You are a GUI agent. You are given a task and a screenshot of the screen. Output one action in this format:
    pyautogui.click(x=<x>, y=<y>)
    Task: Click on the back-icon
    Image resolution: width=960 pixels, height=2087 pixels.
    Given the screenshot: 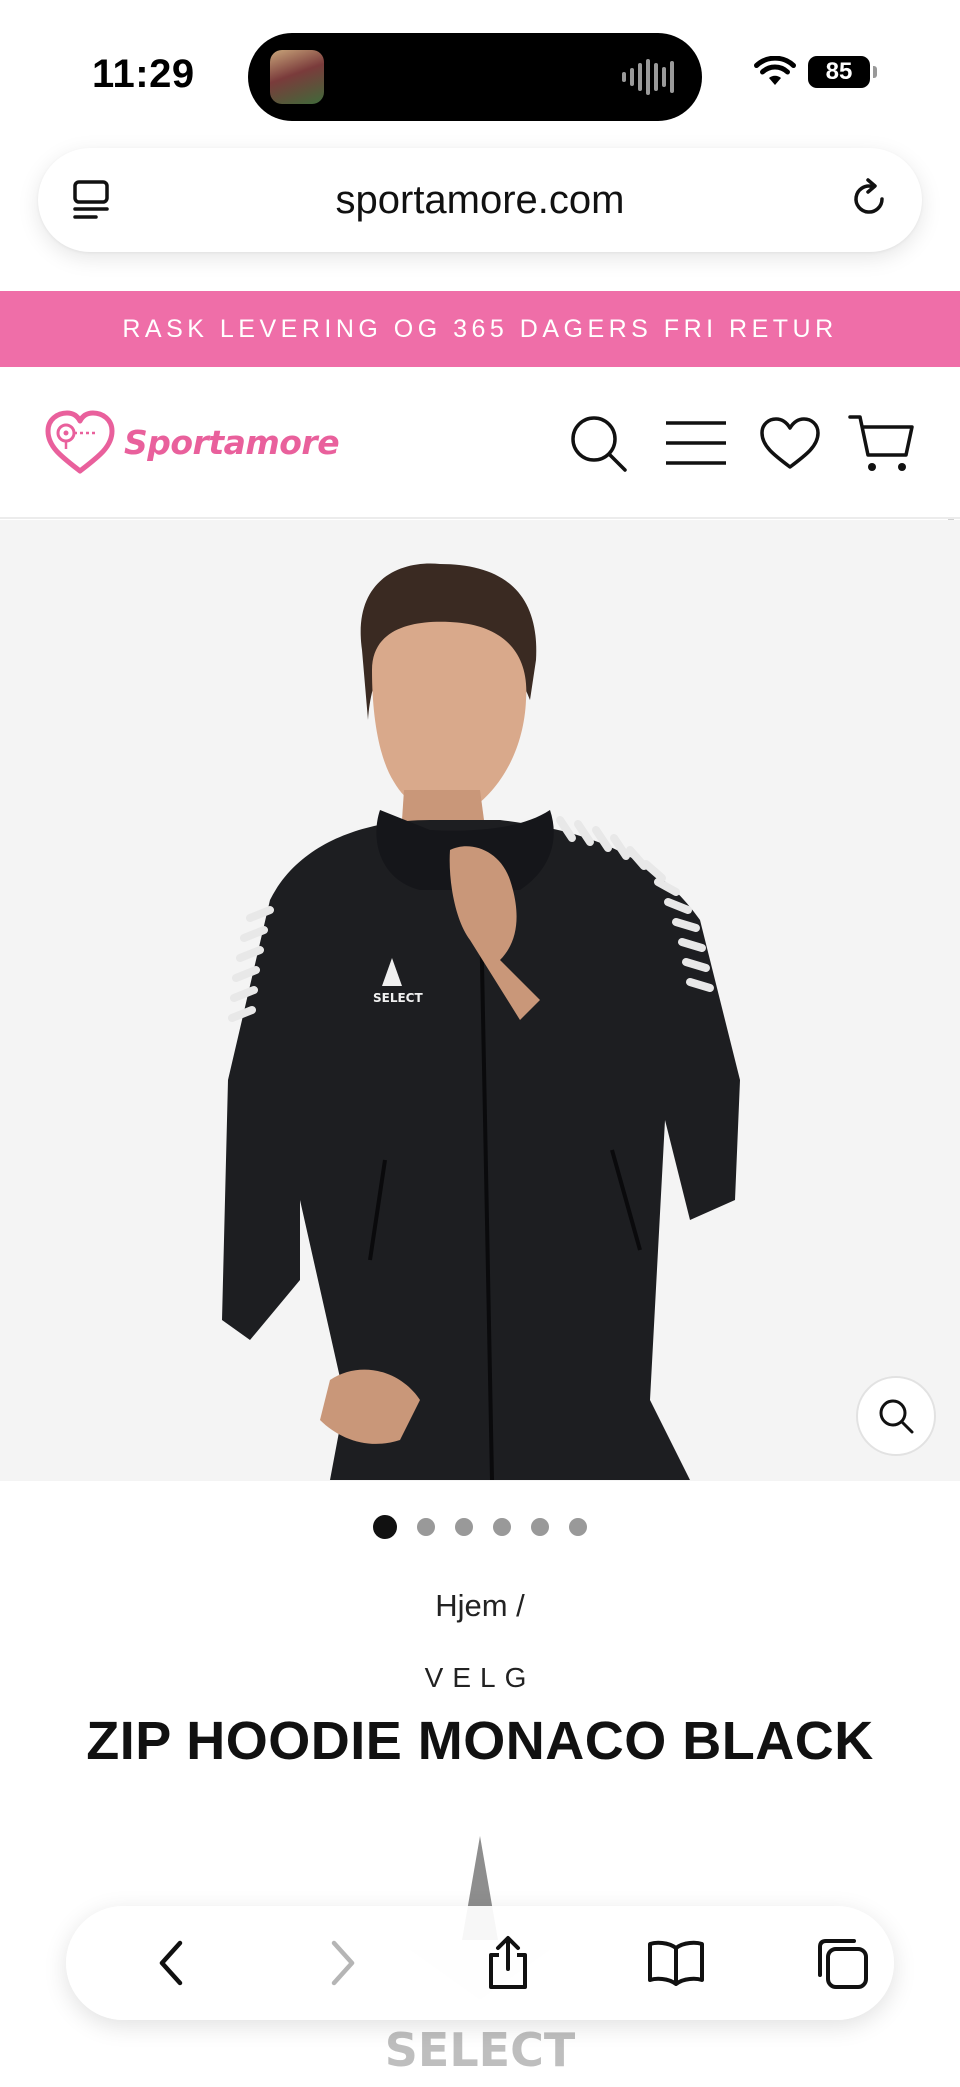 What is the action you would take?
    pyautogui.click(x=171, y=1963)
    